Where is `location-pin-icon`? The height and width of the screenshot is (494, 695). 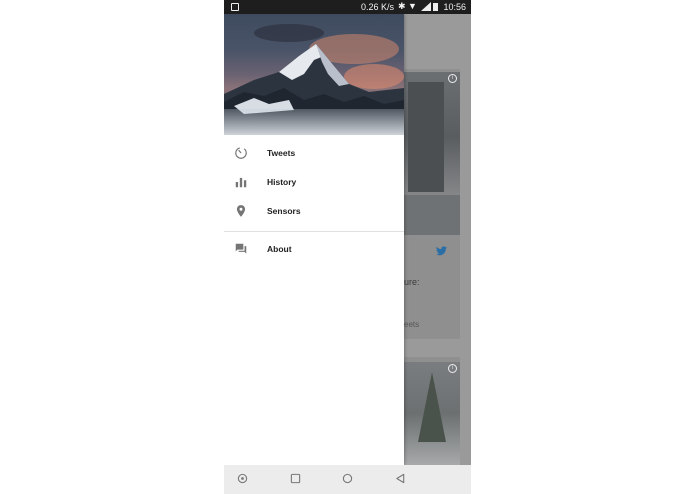 location-pin-icon is located at coordinates (241, 211).